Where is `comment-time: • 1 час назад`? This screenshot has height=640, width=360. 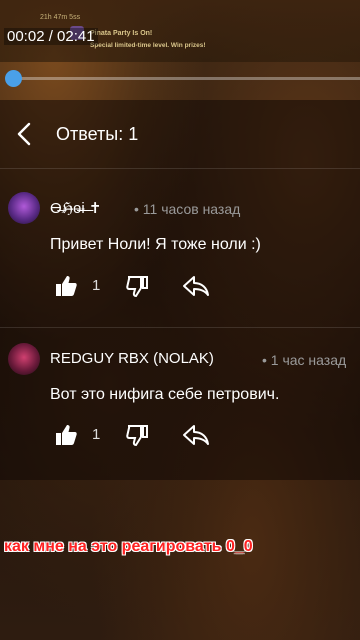 comment-time: • 1 час назад is located at coordinates (304, 360).